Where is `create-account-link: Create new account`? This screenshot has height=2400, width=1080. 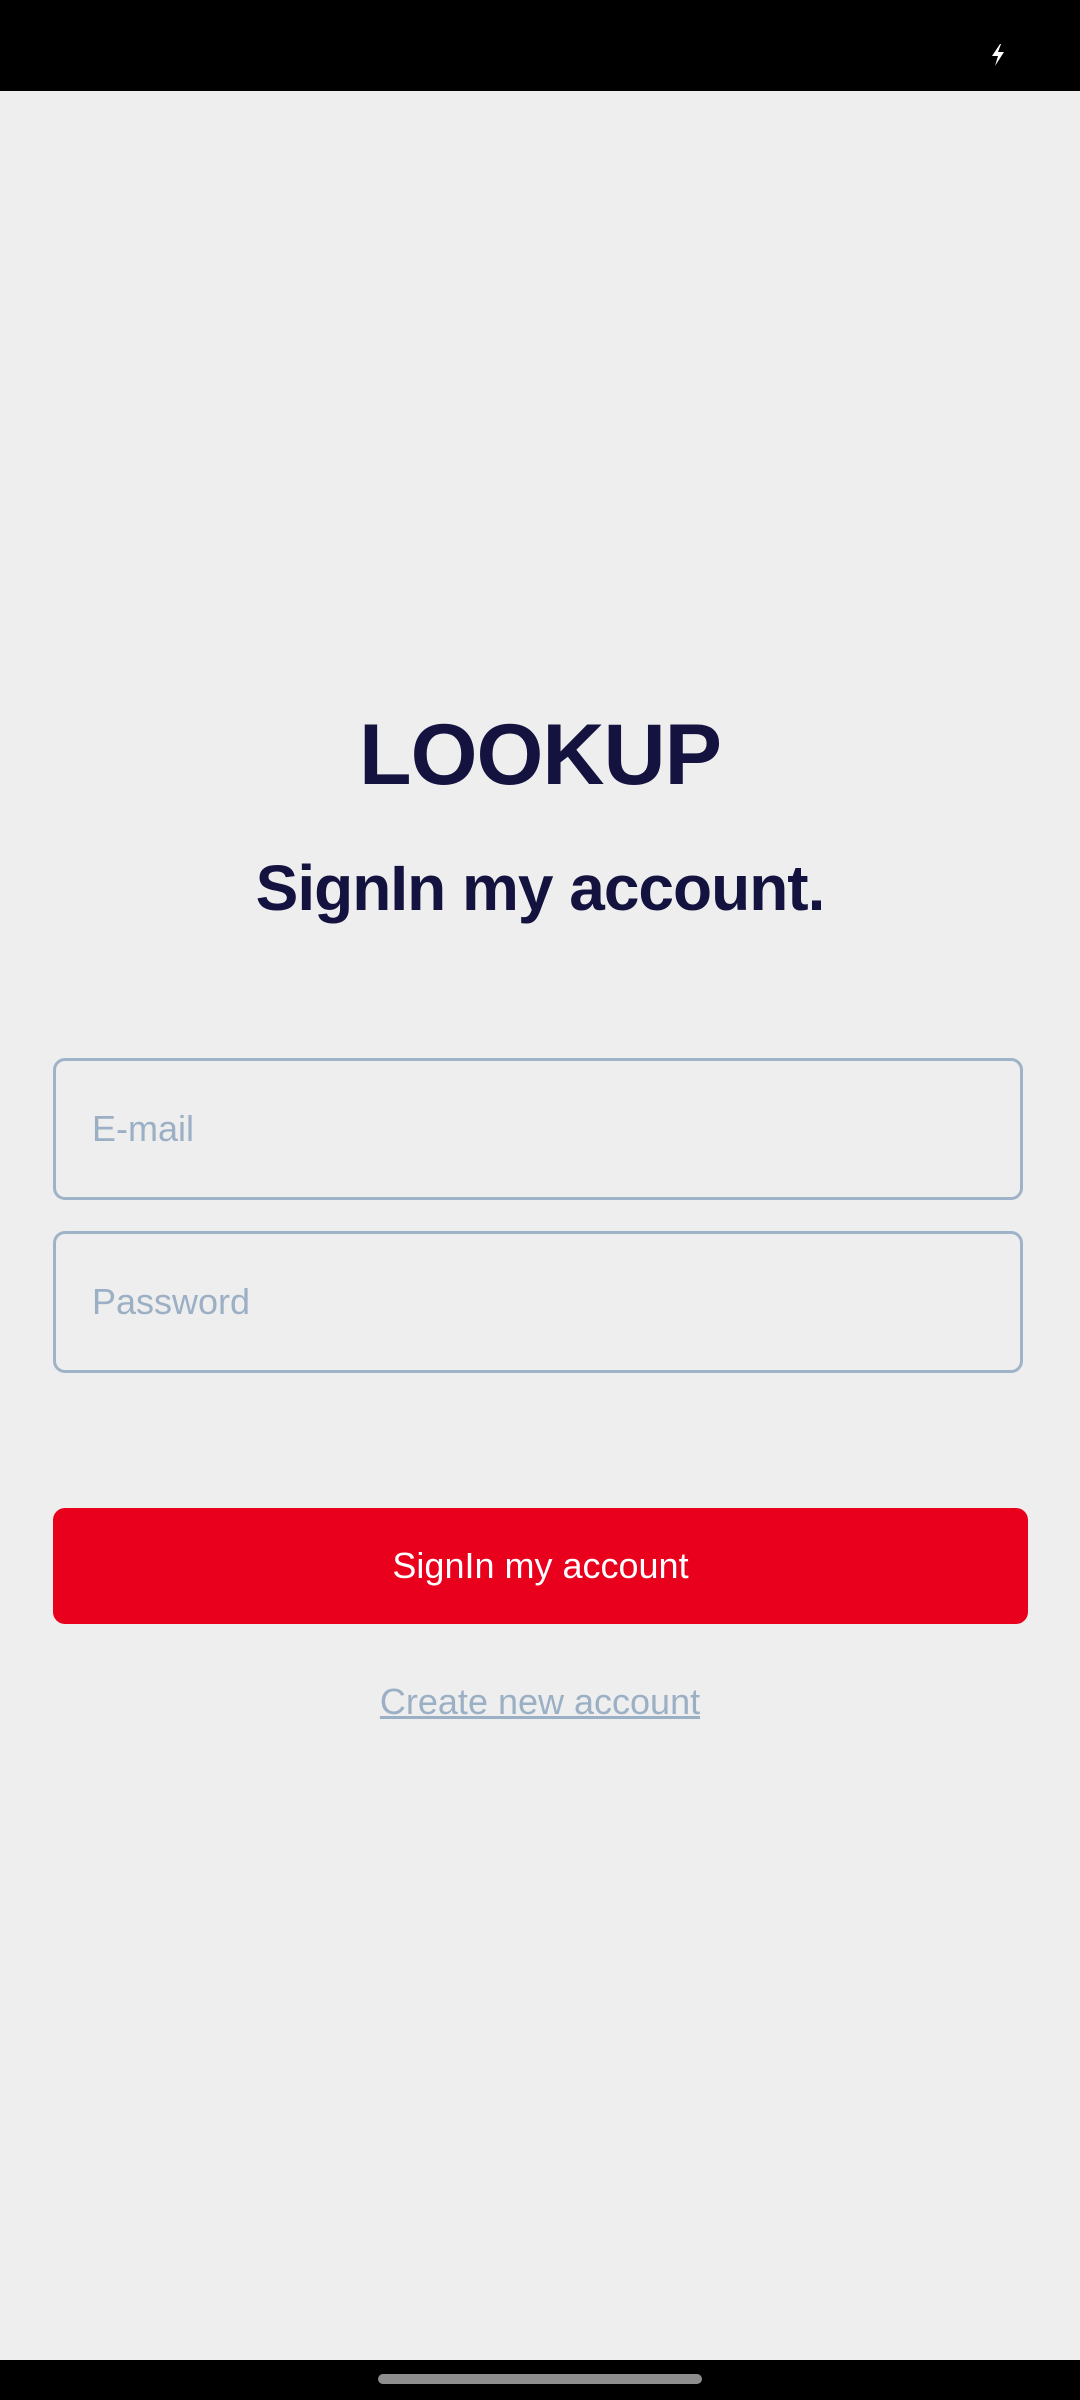 create-account-link: Create new account is located at coordinates (540, 1702).